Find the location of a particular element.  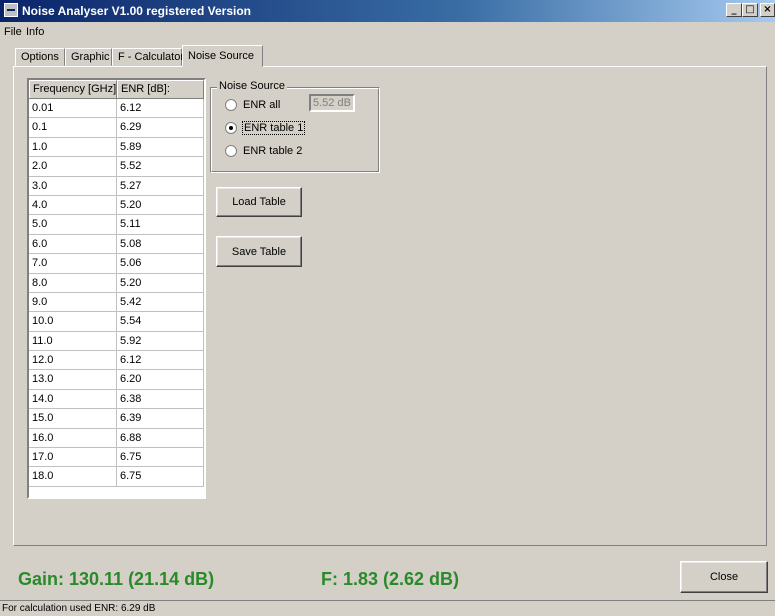

frequency-cell: 0.1 is located at coordinates (73, 128).